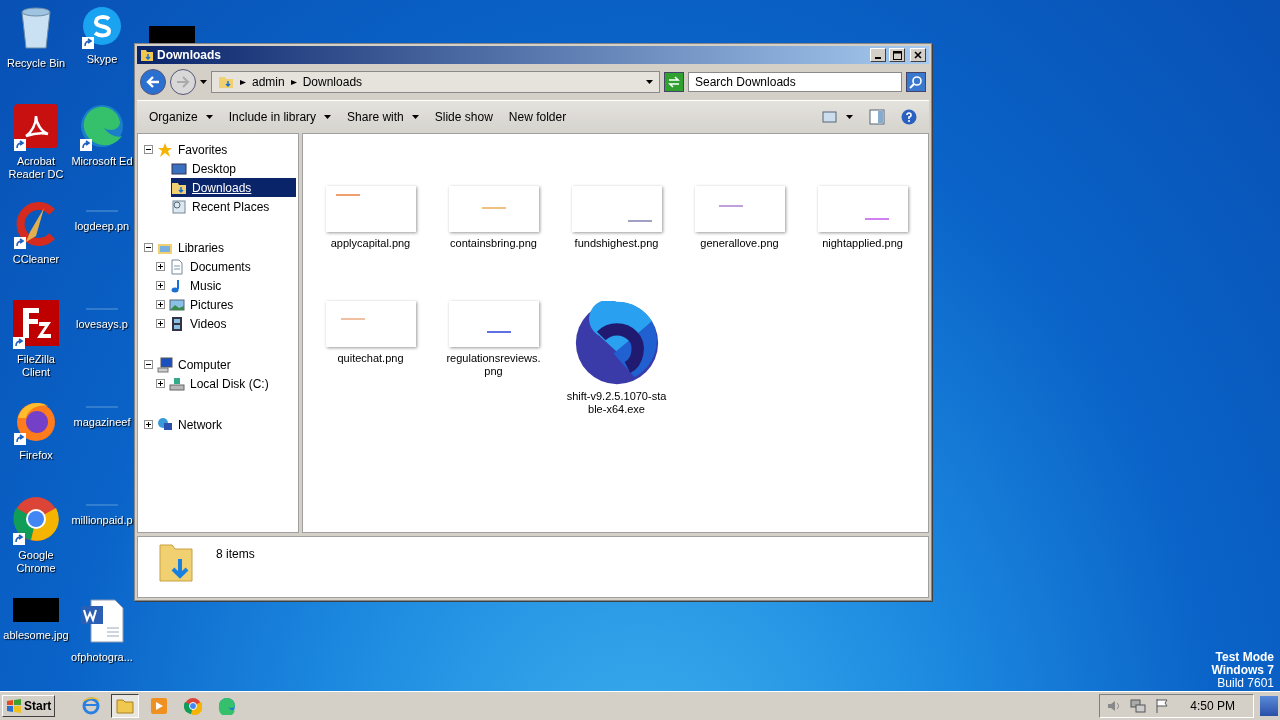  Describe the element at coordinates (293, 82) in the screenshot. I see `breadcrumb-arrow-icon` at that location.